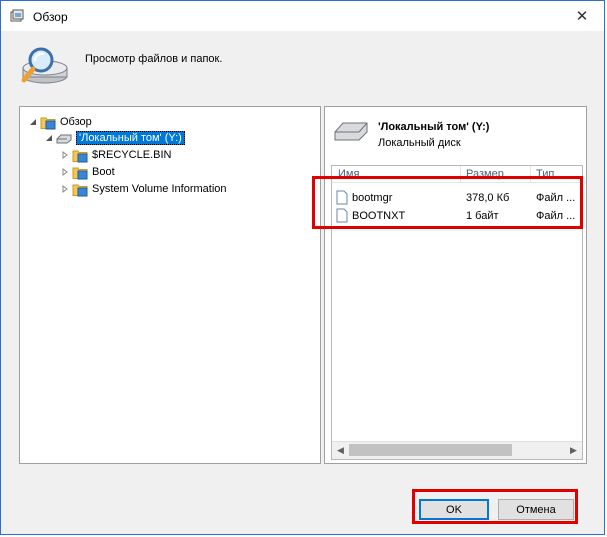  I want to click on scroll-left-icon: ◀, so click(340, 450).